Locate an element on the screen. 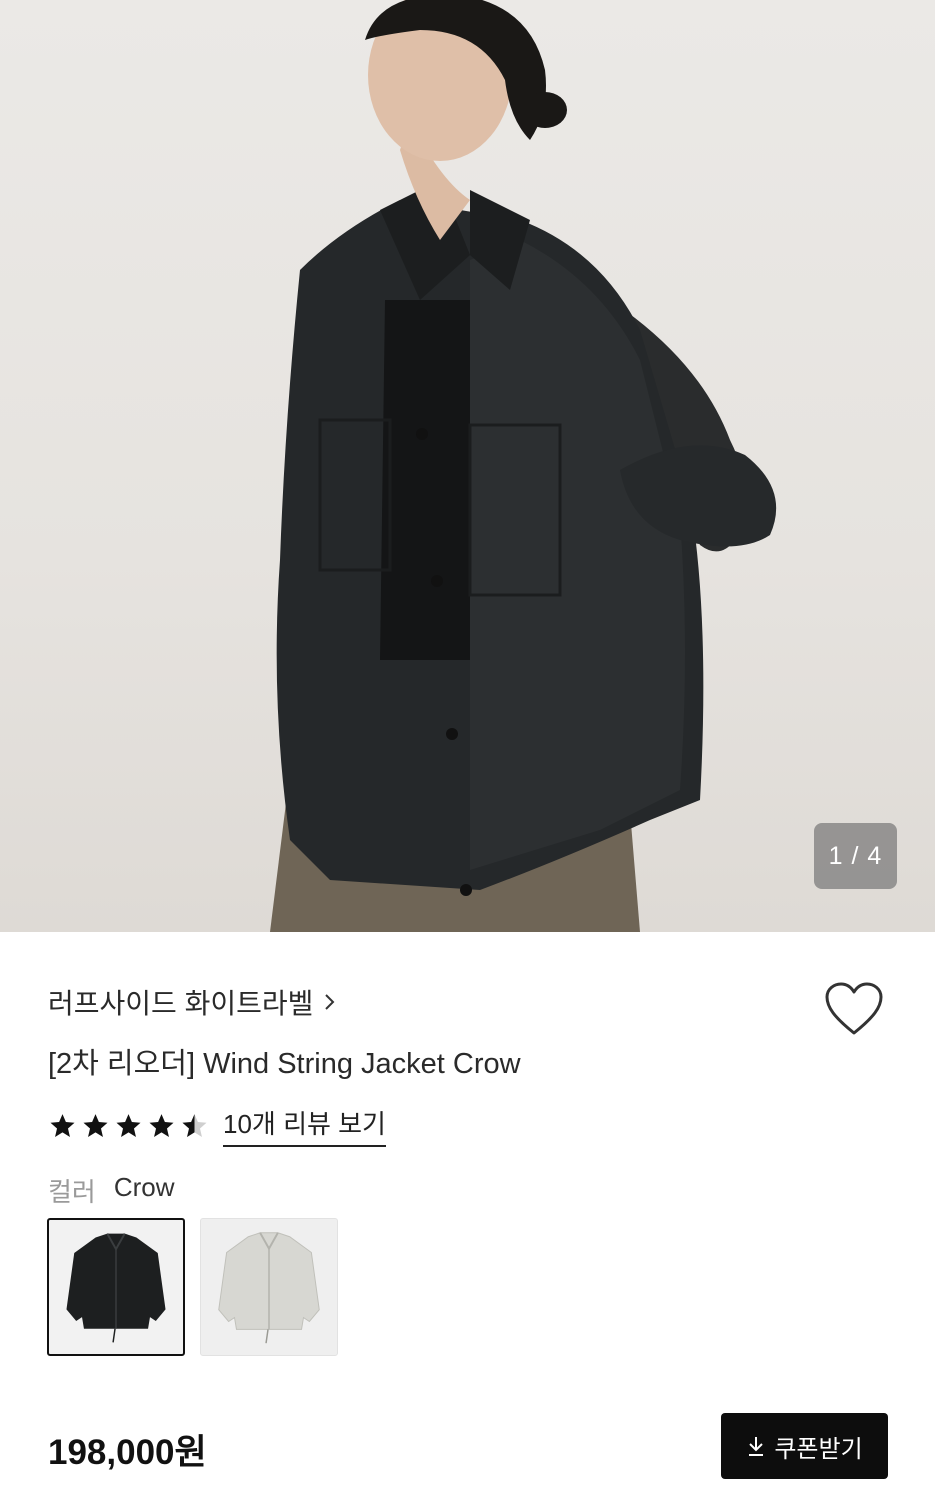 The height and width of the screenshot is (1500, 935). light-jacket-thumbnail is located at coordinates (269, 1288).